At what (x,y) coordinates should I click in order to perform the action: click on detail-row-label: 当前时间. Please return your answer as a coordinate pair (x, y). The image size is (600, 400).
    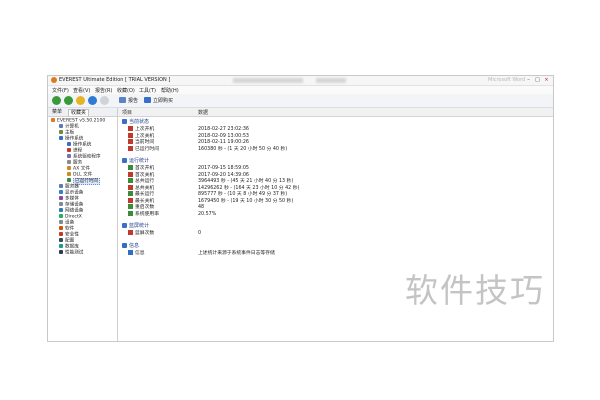
    Looking at the image, I should click on (145, 142).